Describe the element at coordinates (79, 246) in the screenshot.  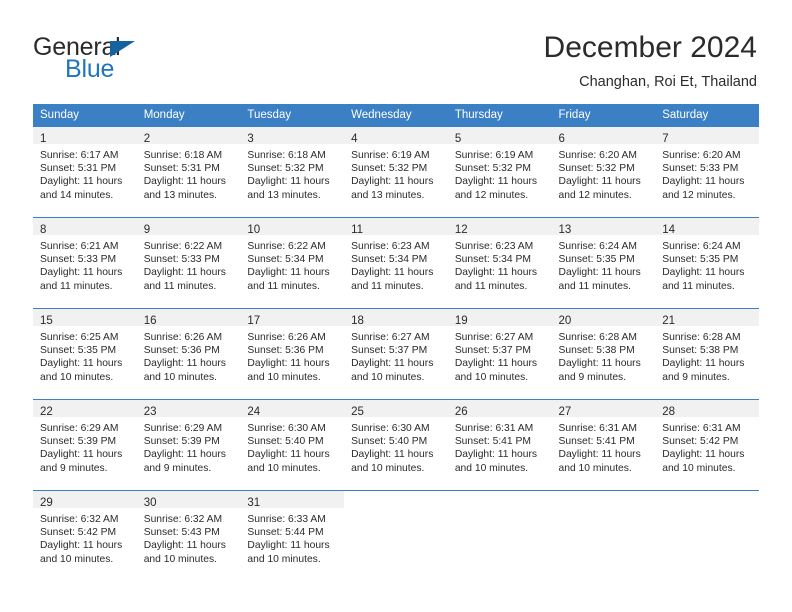
I see `sunrise-text: Sunrise: 6:21 AM` at that location.